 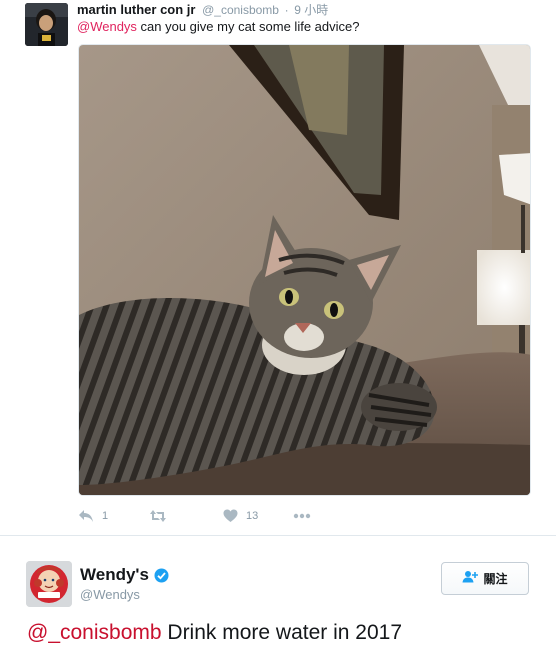 I want to click on follow-label: 關注, so click(x=495, y=579).